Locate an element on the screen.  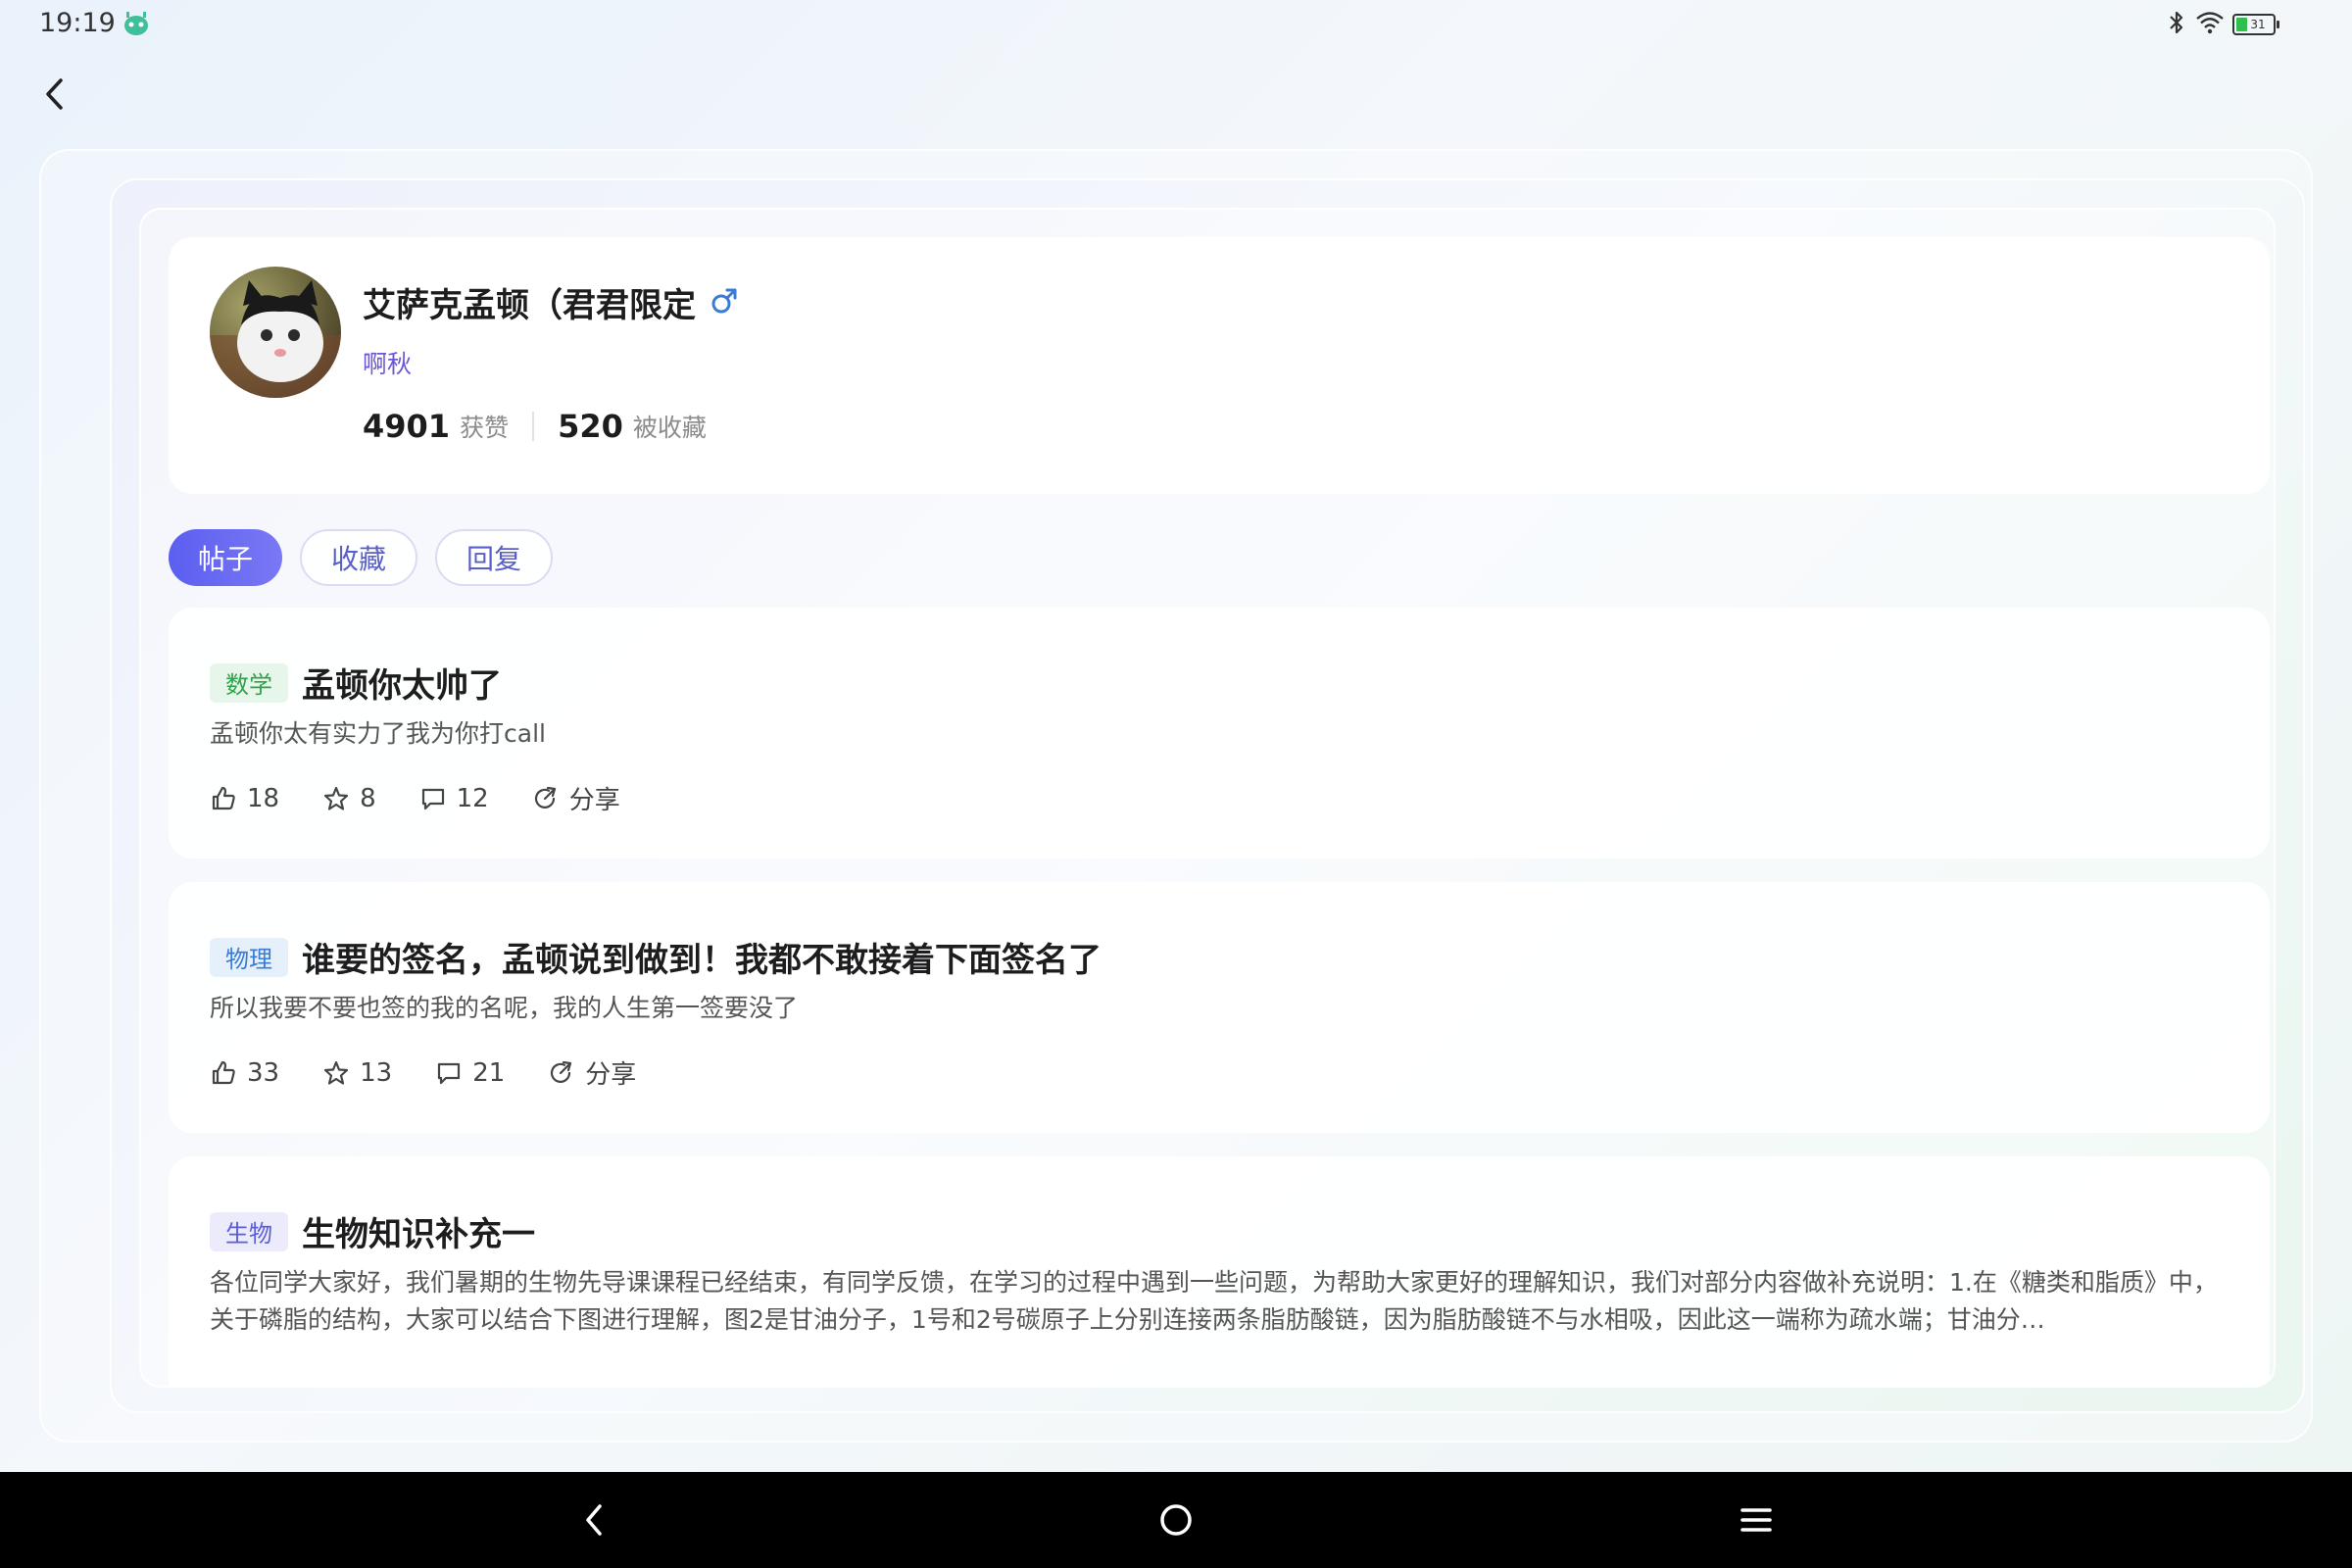
subject-tag: 数学 is located at coordinates (249, 682).